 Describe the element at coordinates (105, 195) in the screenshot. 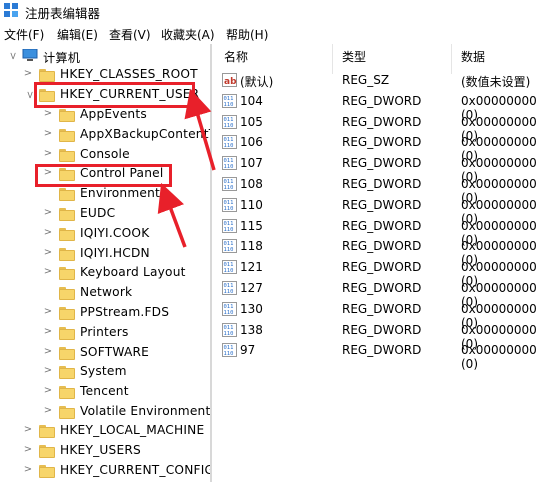

I see `tree-node-child: Environment` at that location.